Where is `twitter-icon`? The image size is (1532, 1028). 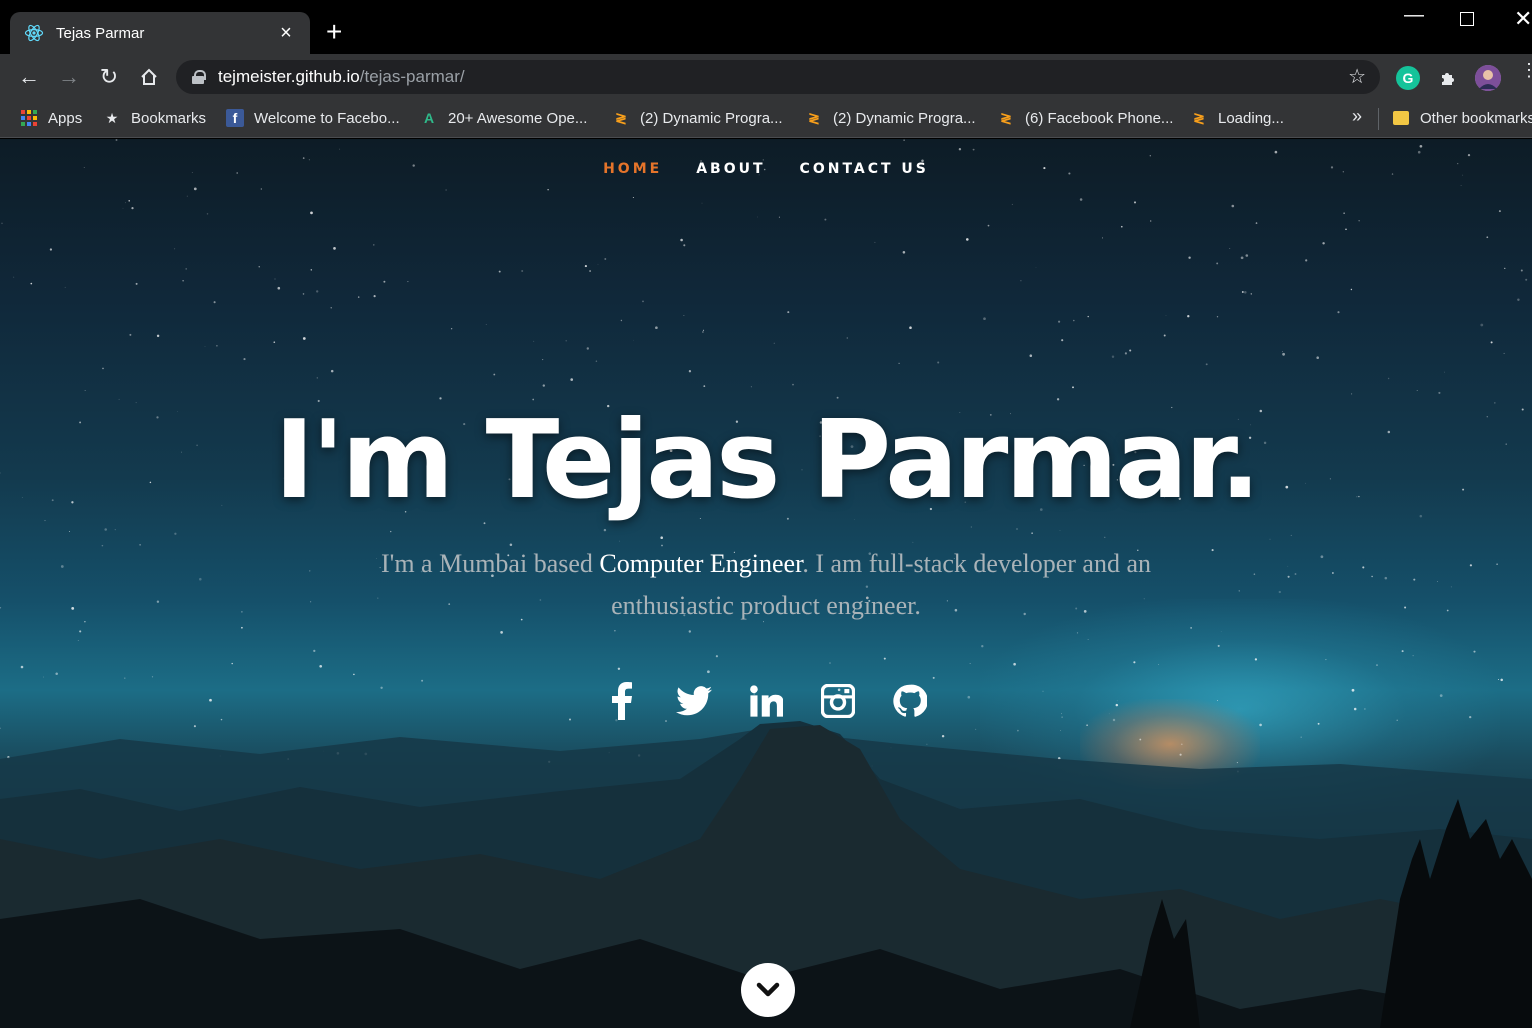 twitter-icon is located at coordinates (694, 701).